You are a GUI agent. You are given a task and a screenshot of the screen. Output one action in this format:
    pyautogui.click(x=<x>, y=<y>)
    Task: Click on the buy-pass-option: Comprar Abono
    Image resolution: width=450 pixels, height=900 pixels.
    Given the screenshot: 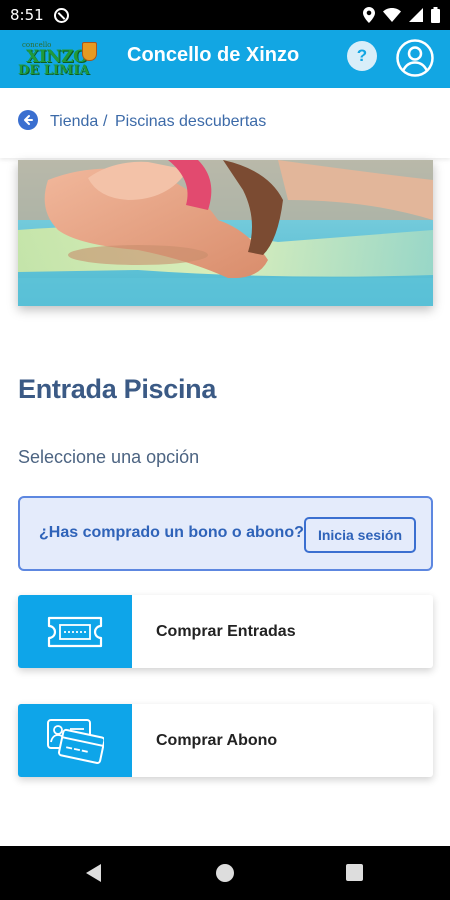 What is the action you would take?
    pyautogui.click(x=225, y=740)
    